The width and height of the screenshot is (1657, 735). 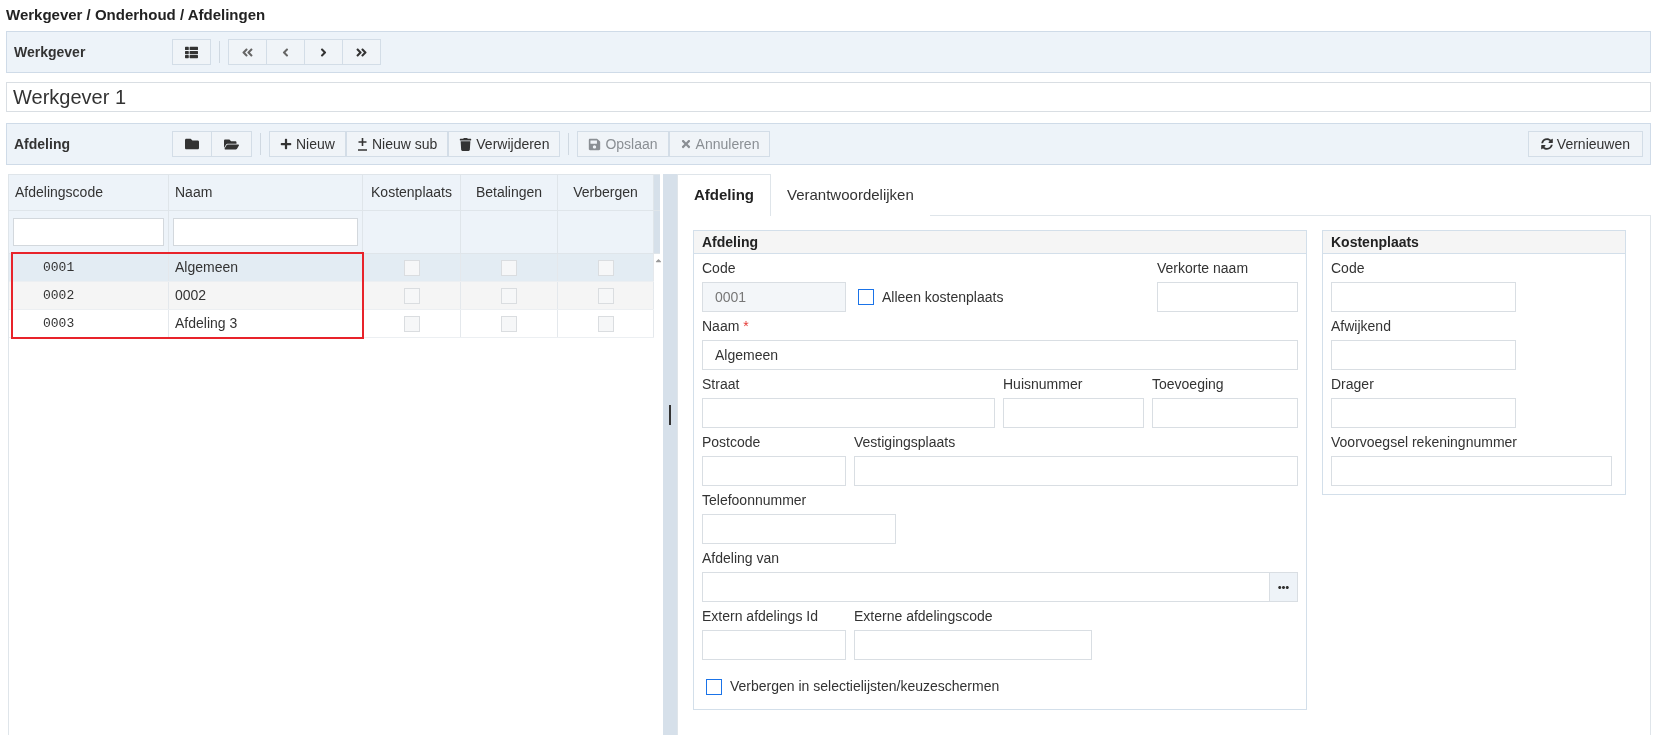 What do you see at coordinates (307, 144) in the screenshot?
I see `toolbar-button: Nieuw` at bounding box center [307, 144].